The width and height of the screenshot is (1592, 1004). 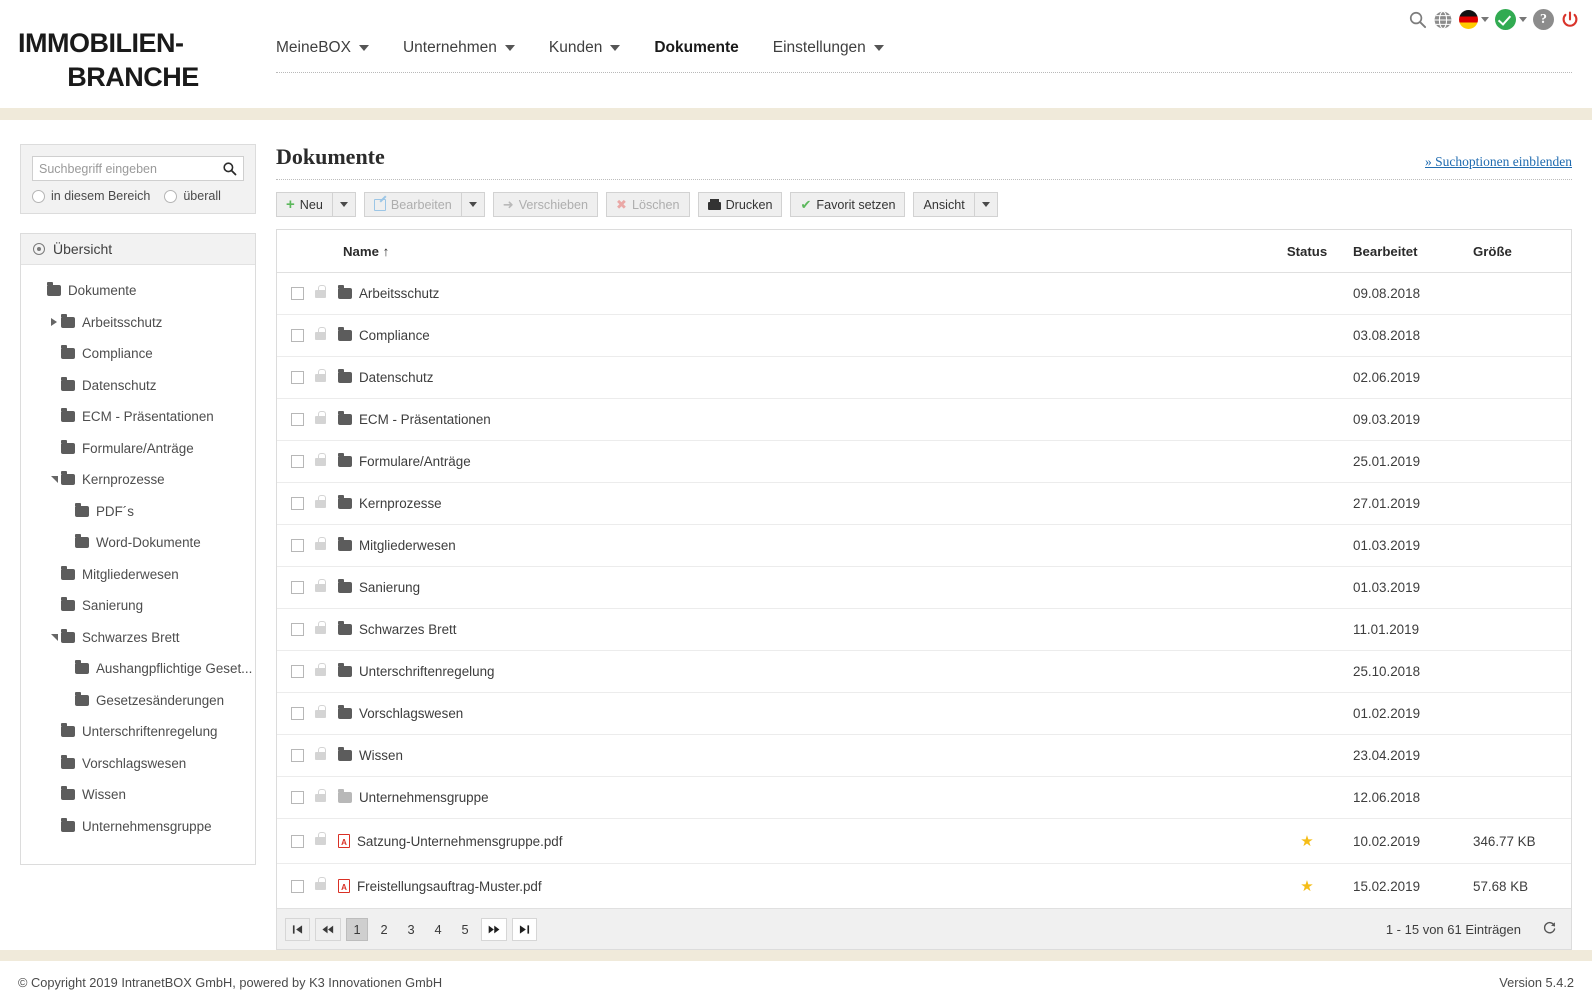 What do you see at coordinates (54, 322) in the screenshot?
I see `expand-arrow-icon` at bounding box center [54, 322].